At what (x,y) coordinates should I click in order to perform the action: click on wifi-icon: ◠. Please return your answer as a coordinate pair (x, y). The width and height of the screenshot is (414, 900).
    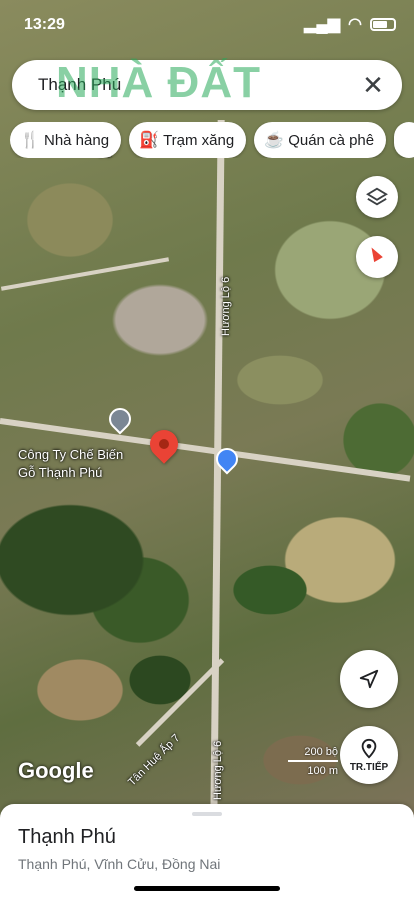
    Looking at the image, I should click on (355, 24).